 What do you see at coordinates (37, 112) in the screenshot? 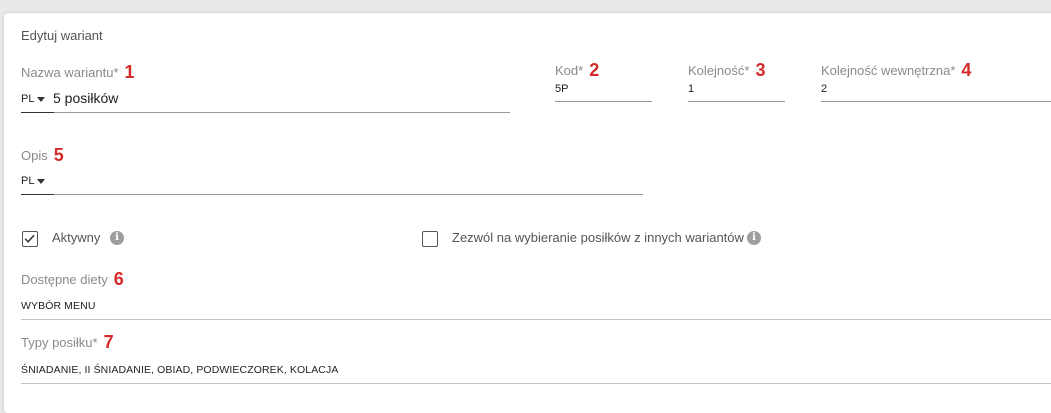
I see `lang-underline` at bounding box center [37, 112].